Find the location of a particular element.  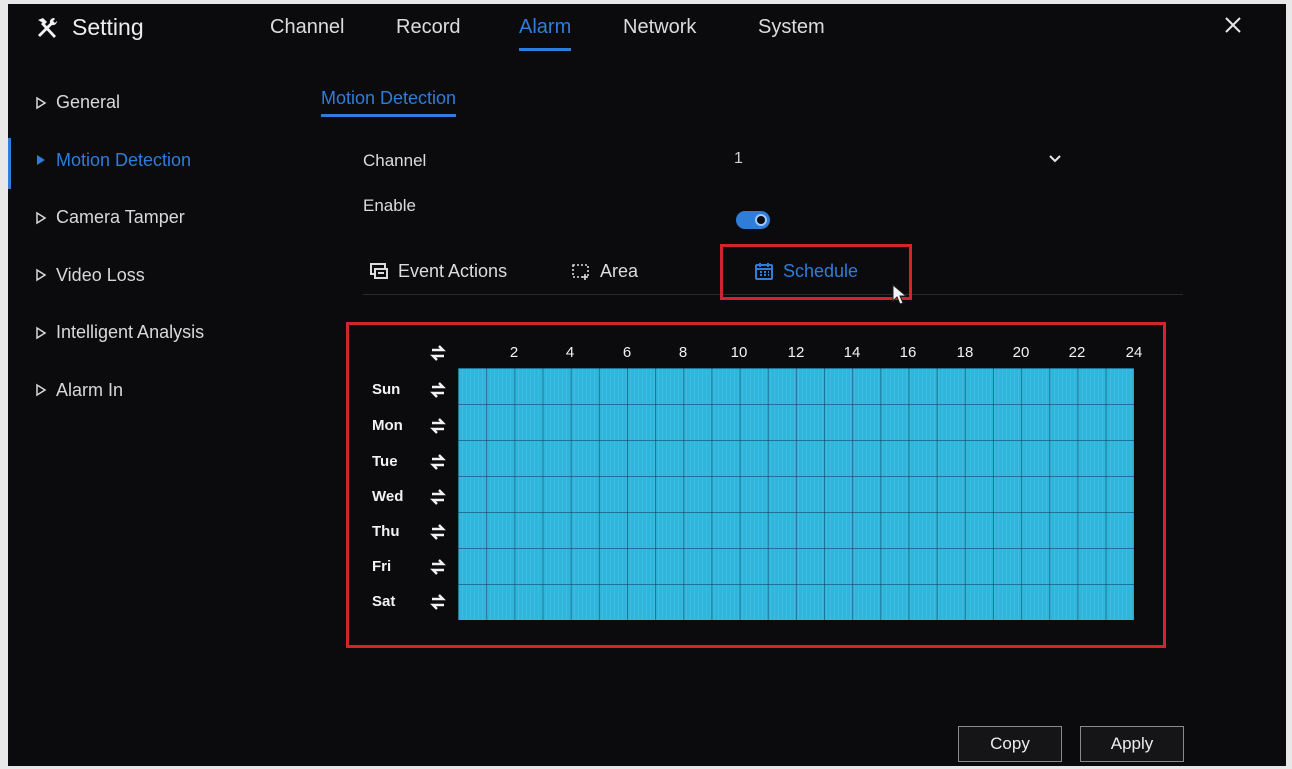

tab-event-actions-label: Event Actions is located at coordinates (453, 270).